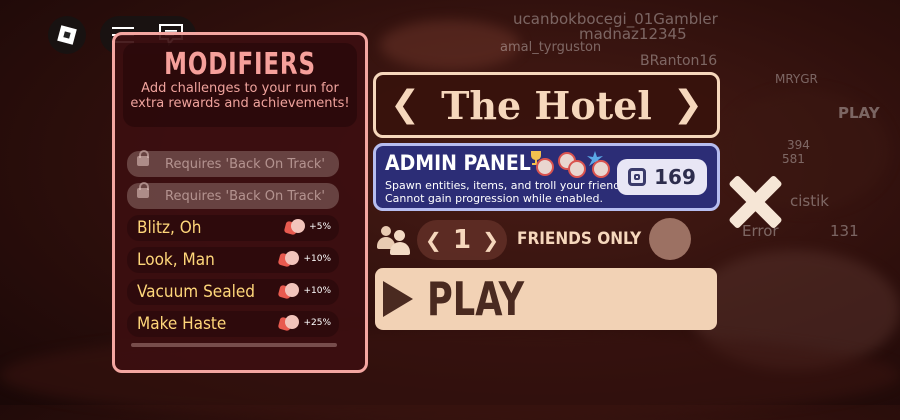  I want to click on map-selector: ❮ The Hotel ❯, so click(546, 105).